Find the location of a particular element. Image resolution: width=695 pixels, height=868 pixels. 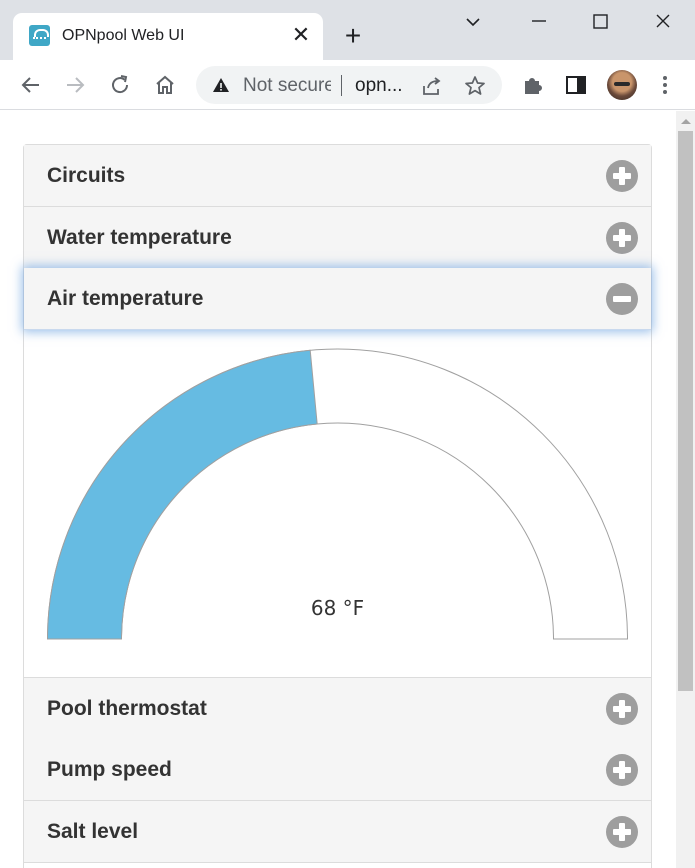

side-panel-icon is located at coordinates (576, 85).